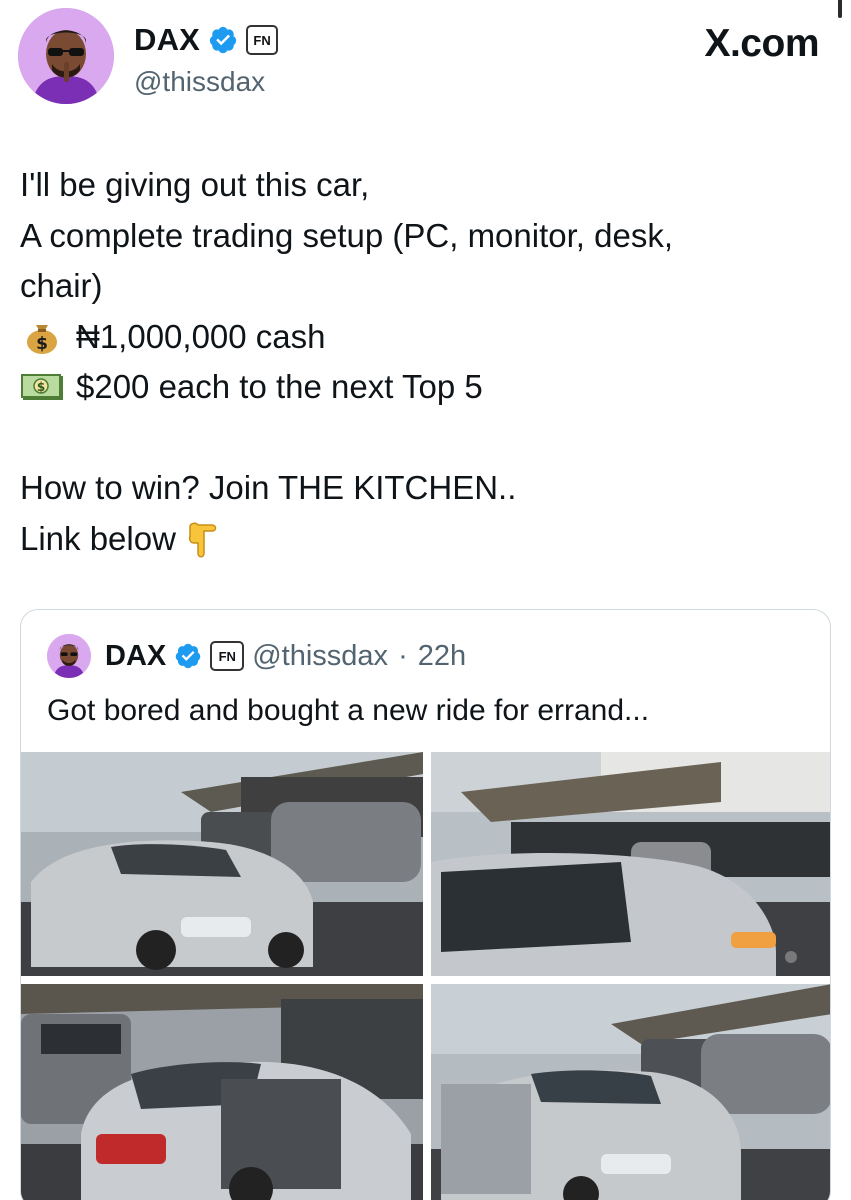  I want to click on quoted-display-name: DAX, so click(135, 656).